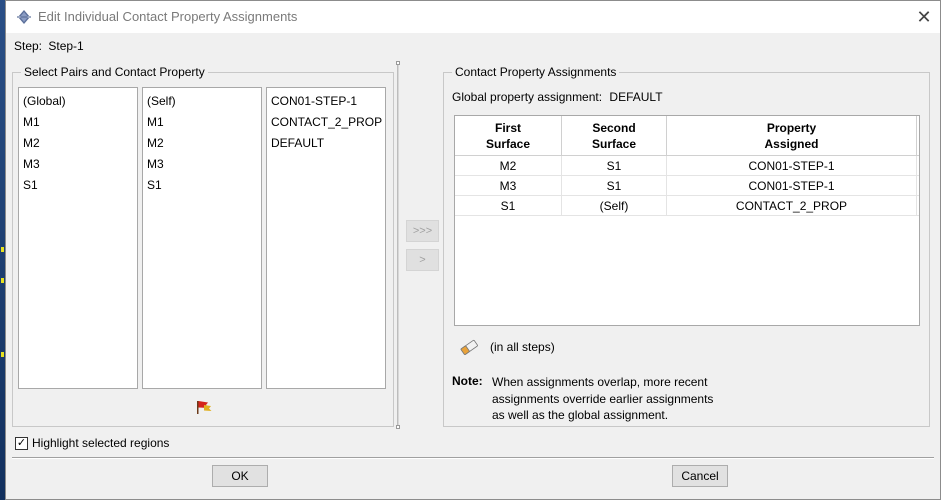  What do you see at coordinates (603, 398) in the screenshot?
I see `note-line: assignments override earlier assignments` at bounding box center [603, 398].